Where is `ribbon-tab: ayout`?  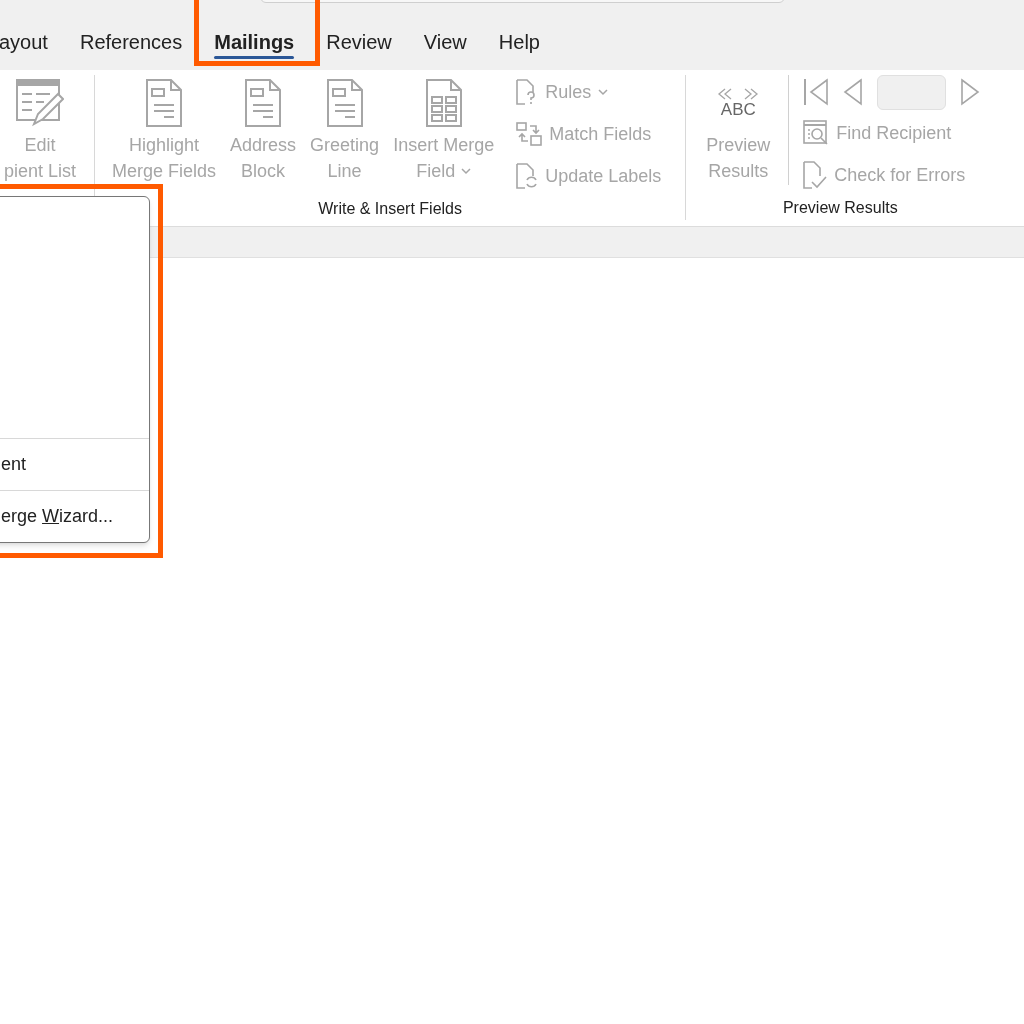 ribbon-tab: ayout is located at coordinates (24, 42).